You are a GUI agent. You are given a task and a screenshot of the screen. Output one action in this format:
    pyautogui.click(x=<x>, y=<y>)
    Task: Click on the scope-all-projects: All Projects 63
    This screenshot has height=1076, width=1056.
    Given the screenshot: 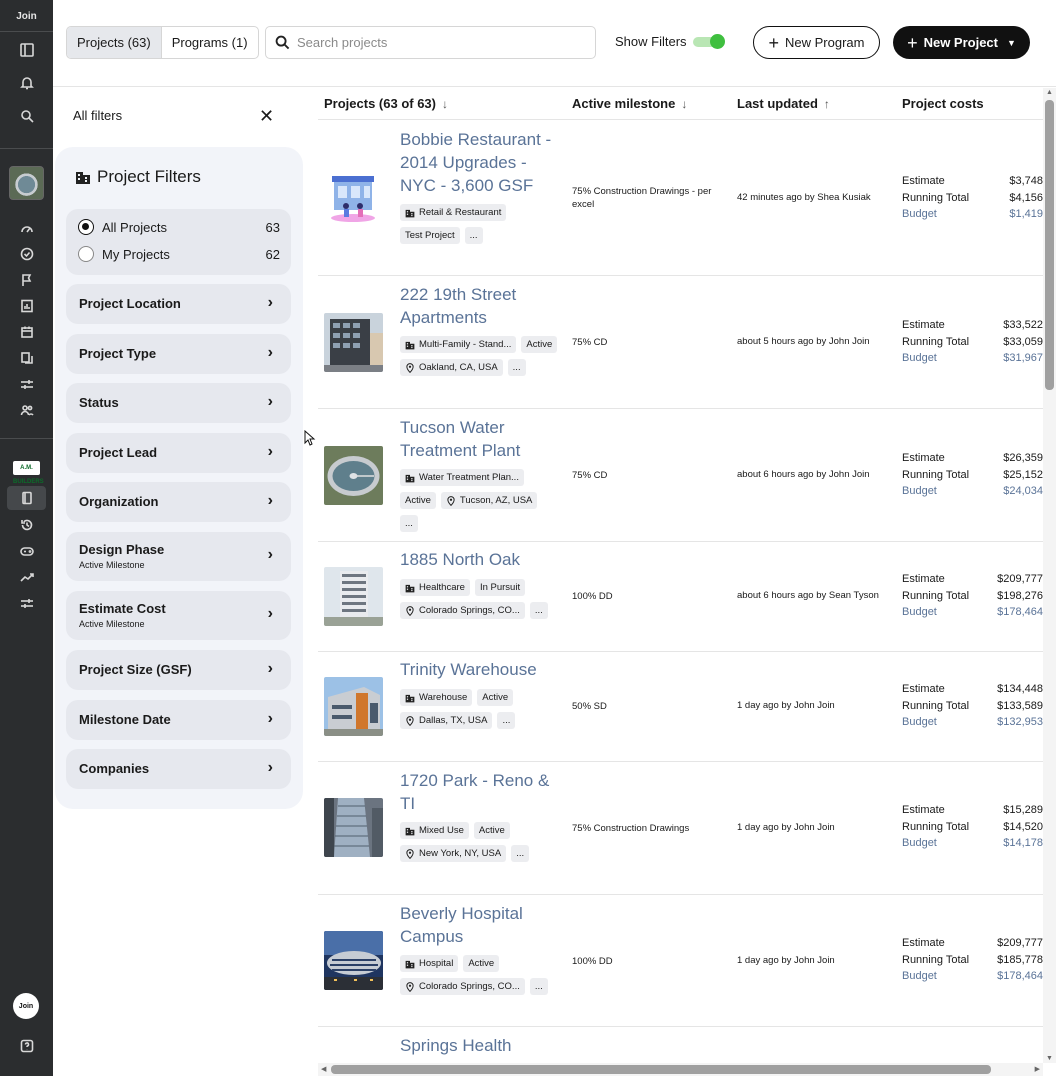 What is the action you would take?
    pyautogui.click(x=179, y=227)
    